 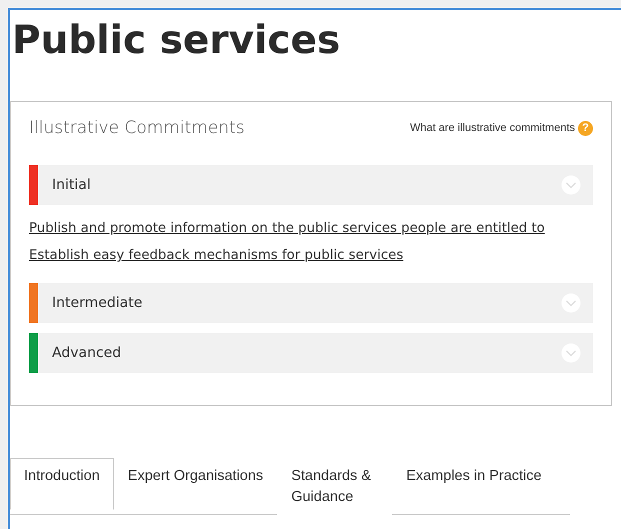 I want to click on card-heading: Illustrative Commitments, so click(x=137, y=128).